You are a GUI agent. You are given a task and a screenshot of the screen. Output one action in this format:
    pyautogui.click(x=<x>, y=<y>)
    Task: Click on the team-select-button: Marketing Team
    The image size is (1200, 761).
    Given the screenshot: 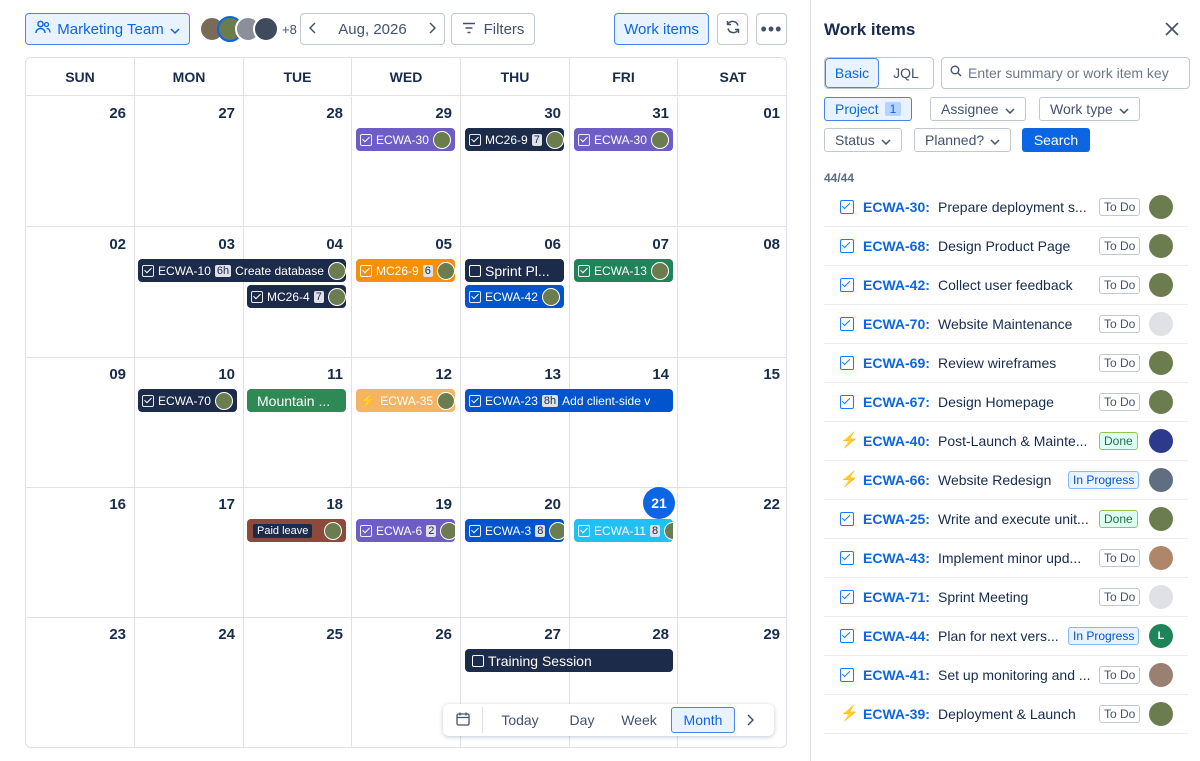 What is the action you would take?
    pyautogui.click(x=107, y=29)
    